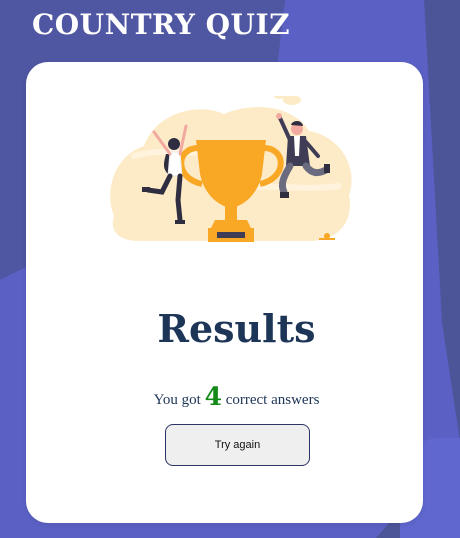 The height and width of the screenshot is (538, 460). Describe the element at coordinates (161, 24) in the screenshot. I see `app-title: COUNTRY QUIZ` at that location.